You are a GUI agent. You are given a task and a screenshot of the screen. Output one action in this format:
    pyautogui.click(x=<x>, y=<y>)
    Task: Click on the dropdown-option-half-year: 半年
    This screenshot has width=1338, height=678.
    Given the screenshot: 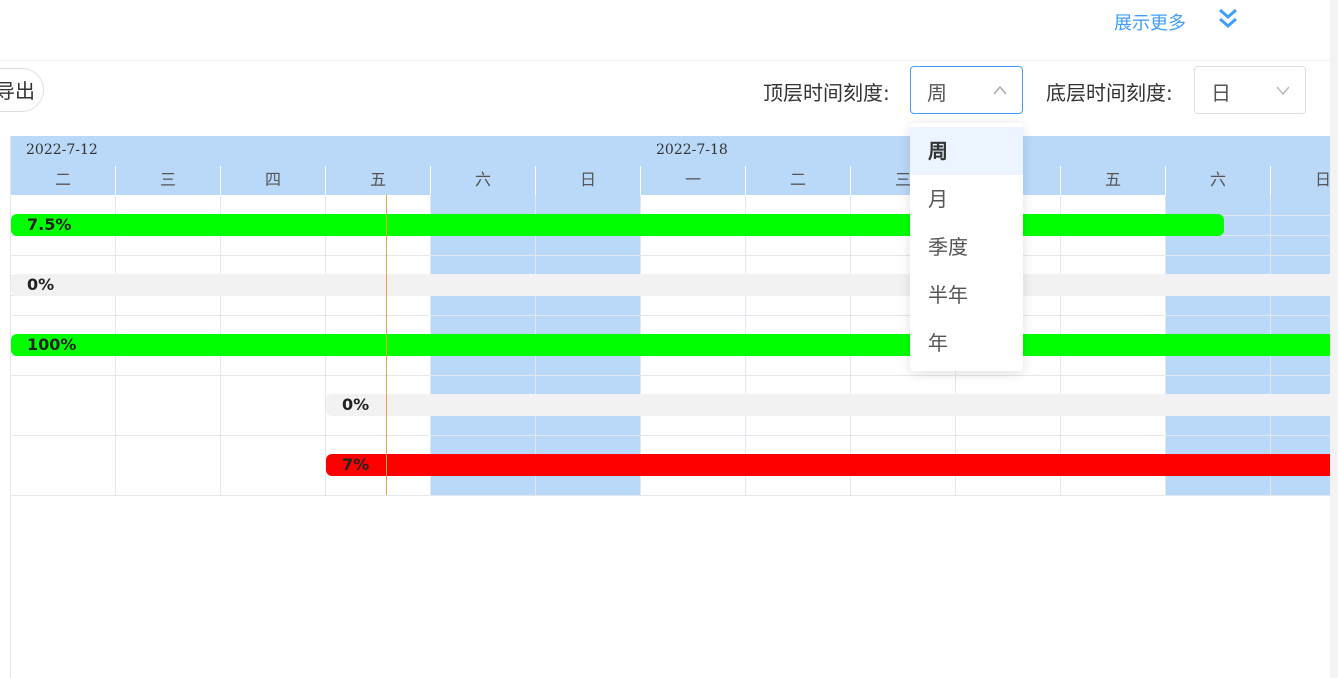 What is the action you would take?
    pyautogui.click(x=966, y=295)
    